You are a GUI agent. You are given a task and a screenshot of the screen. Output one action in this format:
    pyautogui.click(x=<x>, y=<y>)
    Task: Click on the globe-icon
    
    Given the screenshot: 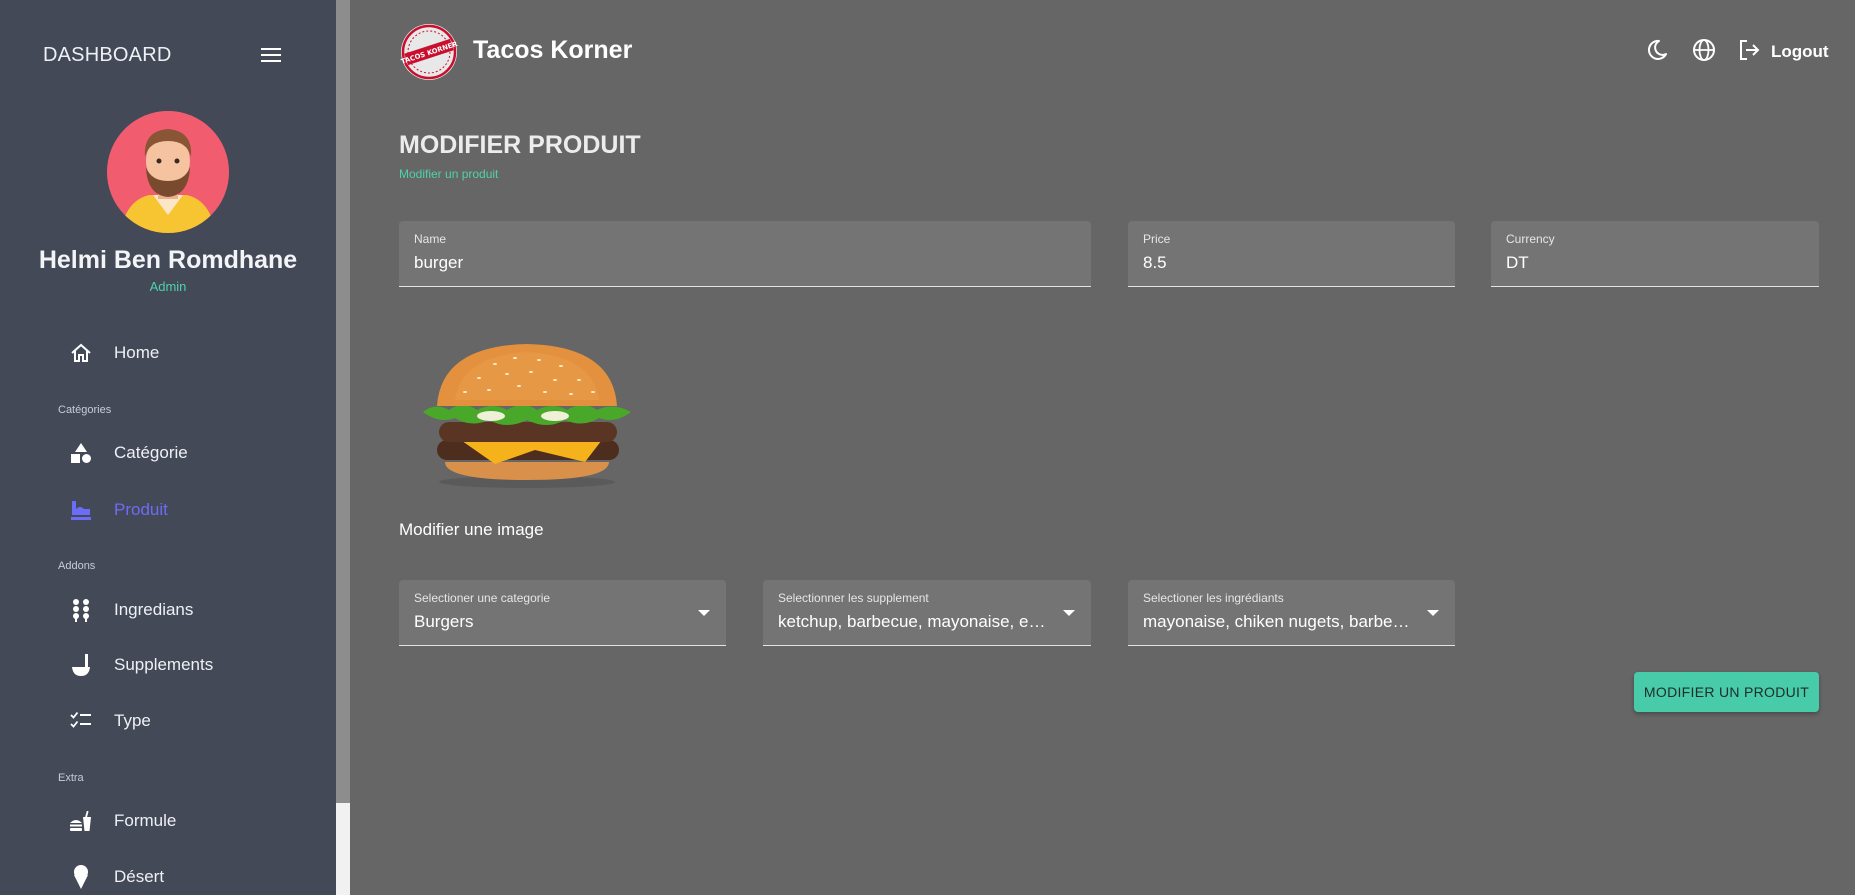 What is the action you would take?
    pyautogui.click(x=1704, y=52)
    